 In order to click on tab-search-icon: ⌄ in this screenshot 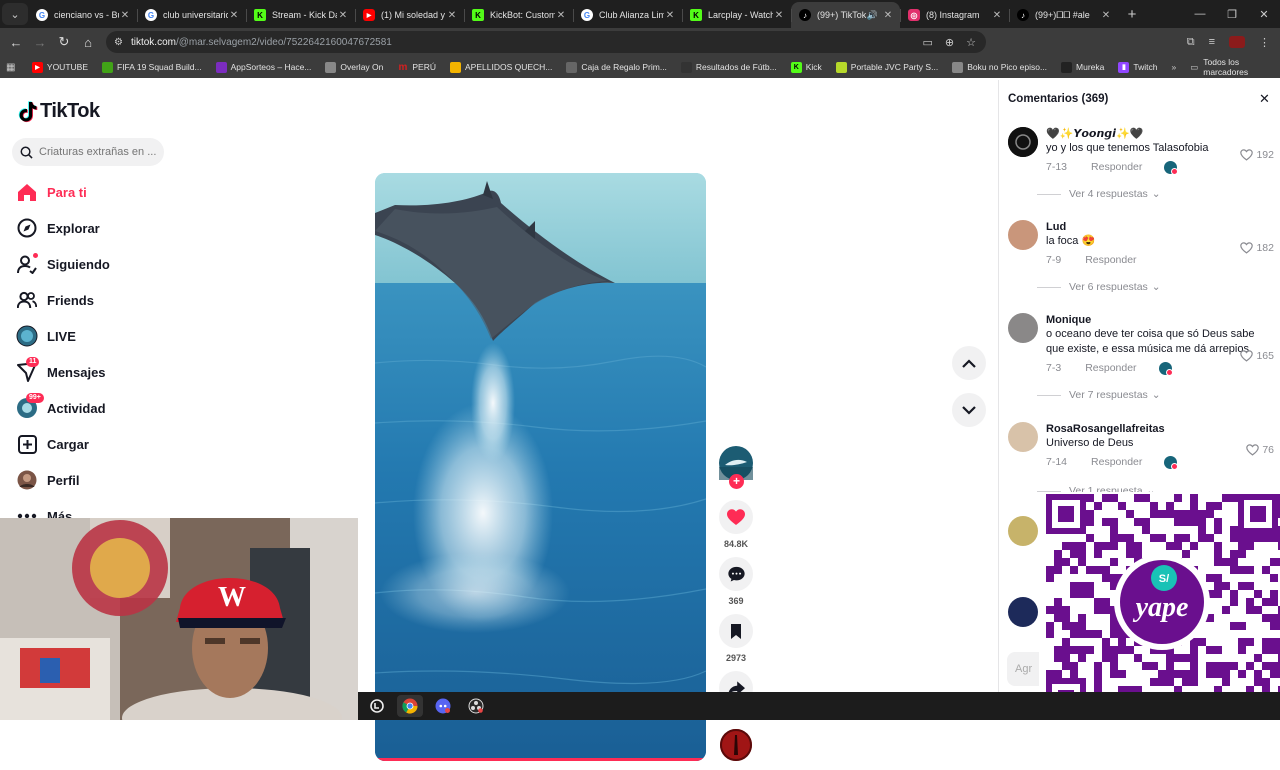, I will do `click(15, 14)`.